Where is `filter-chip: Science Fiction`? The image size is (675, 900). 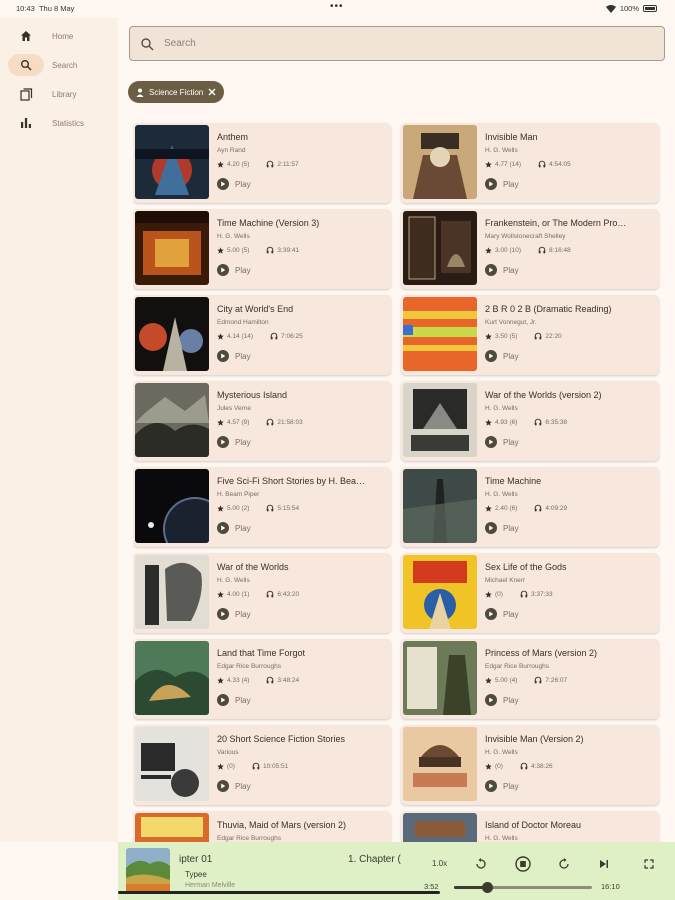 filter-chip: Science Fiction is located at coordinates (176, 92).